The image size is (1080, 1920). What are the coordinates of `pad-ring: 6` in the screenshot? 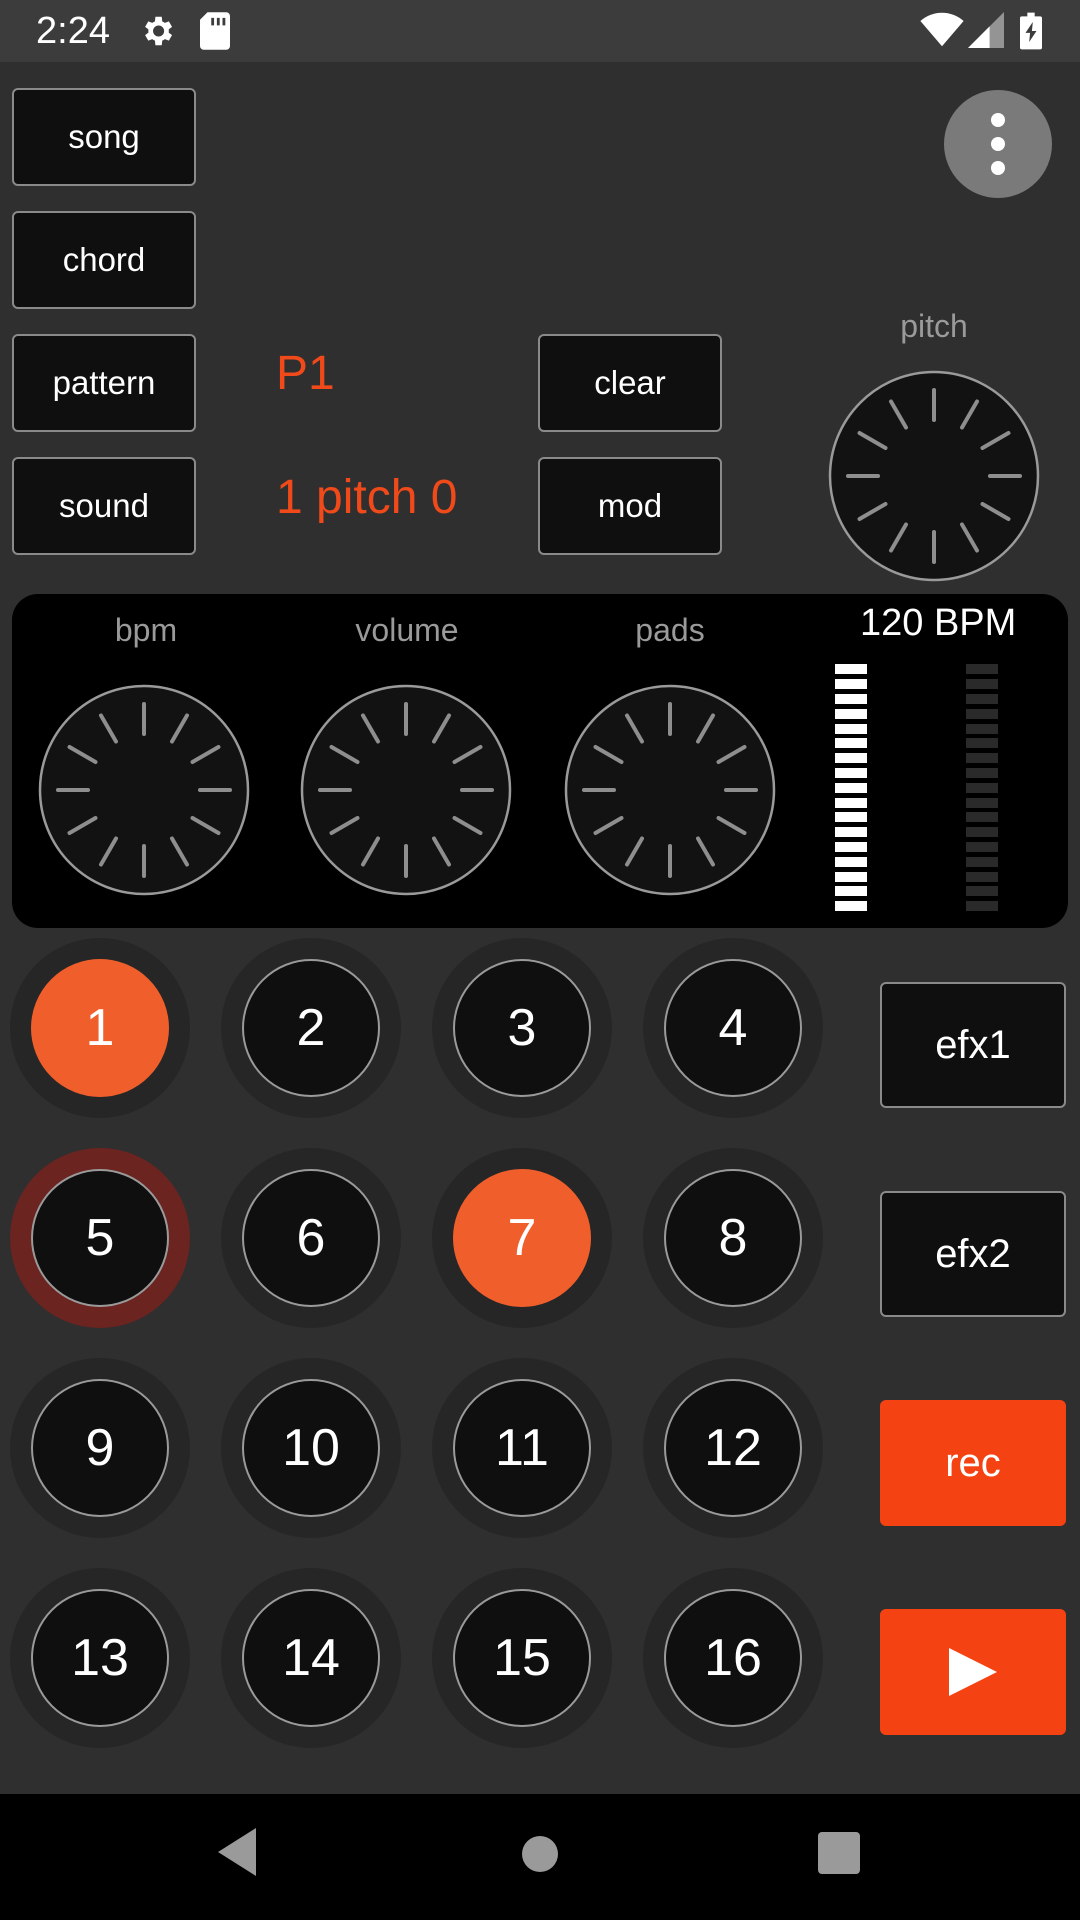 It's located at (311, 1238).